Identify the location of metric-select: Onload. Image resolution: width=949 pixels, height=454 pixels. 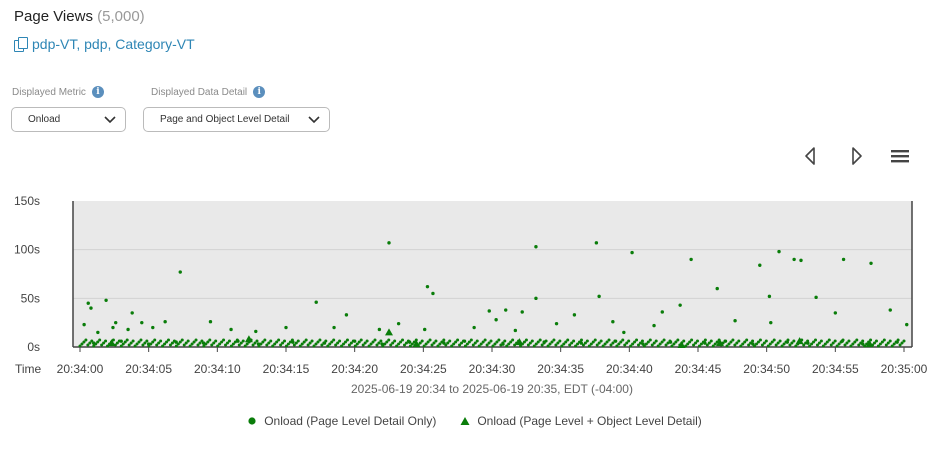
(68, 119).